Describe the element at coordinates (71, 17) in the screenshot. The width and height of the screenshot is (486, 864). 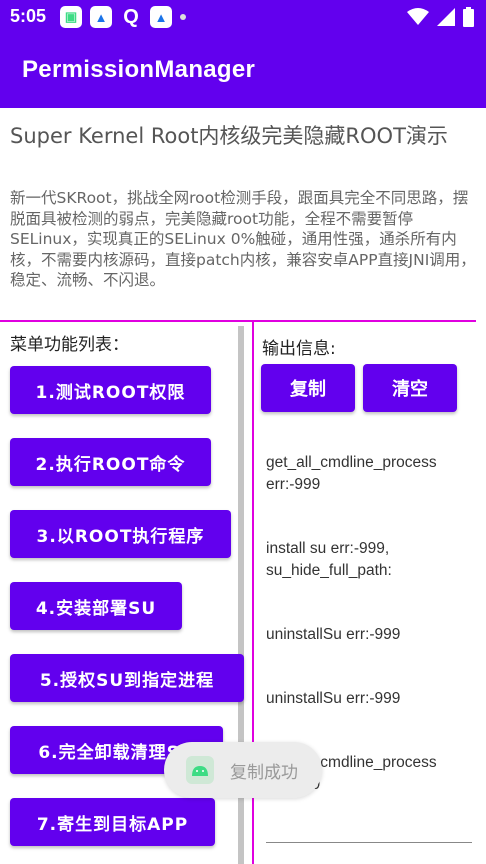
I see `android-app-icon: ▣` at that location.